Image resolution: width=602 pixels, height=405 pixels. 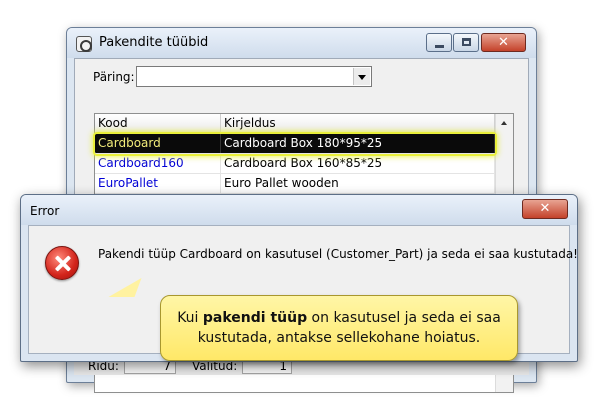 I want to click on minimize-icon, so click(x=439, y=46).